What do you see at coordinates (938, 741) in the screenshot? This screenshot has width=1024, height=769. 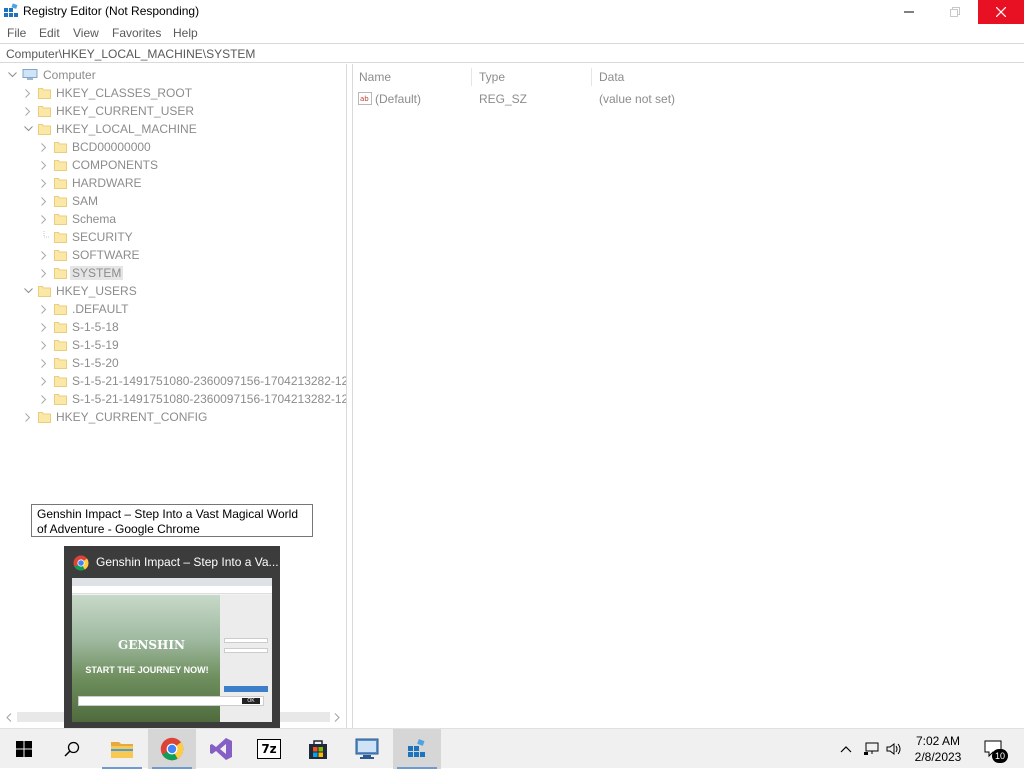 I see `clock-time: 7:02 AM` at bounding box center [938, 741].